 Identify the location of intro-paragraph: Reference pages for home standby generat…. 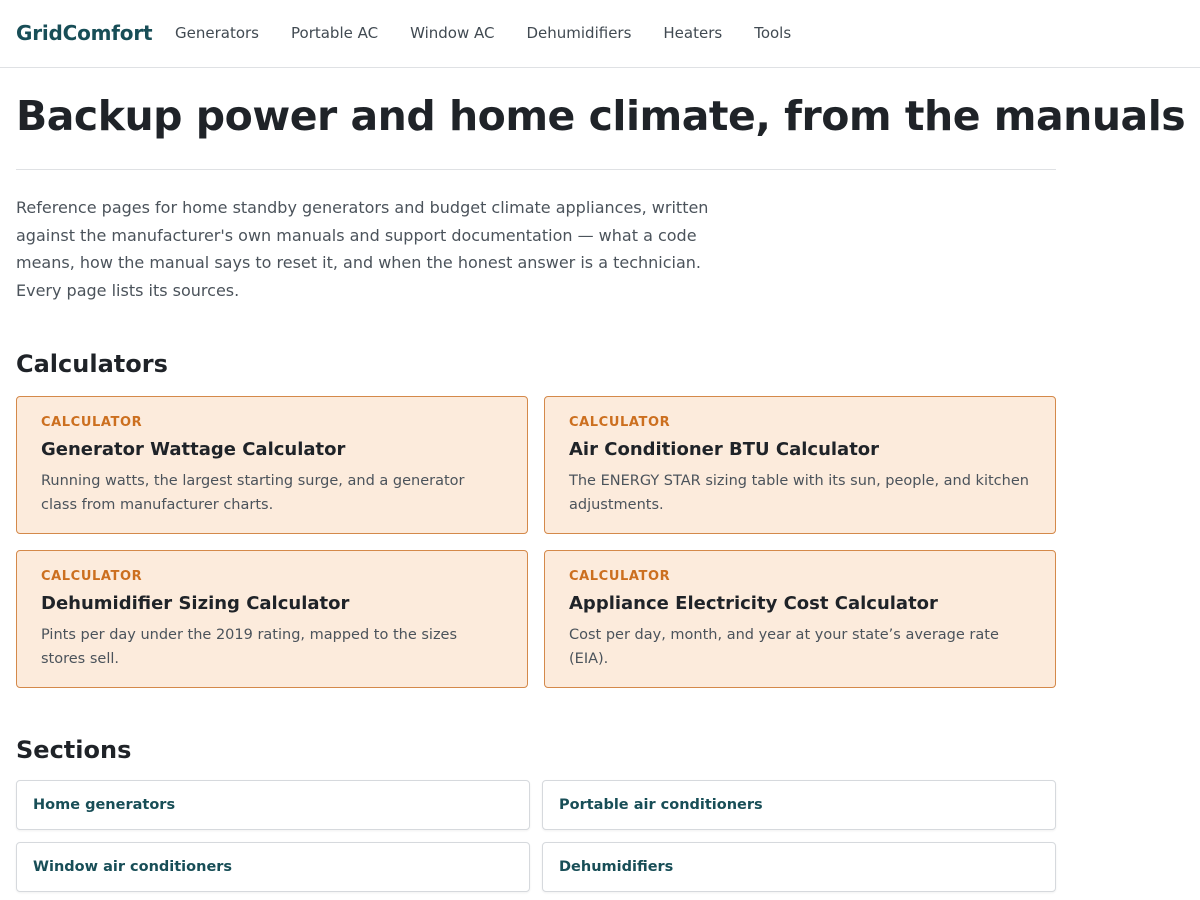
(362, 249).